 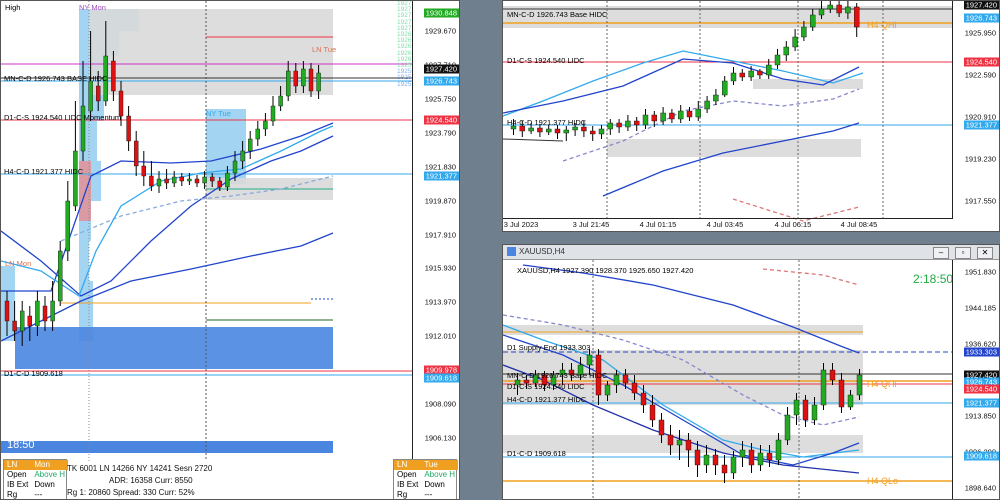 What do you see at coordinates (402, 494) in the screenshot?
I see `panel-cell: Rg` at bounding box center [402, 494].